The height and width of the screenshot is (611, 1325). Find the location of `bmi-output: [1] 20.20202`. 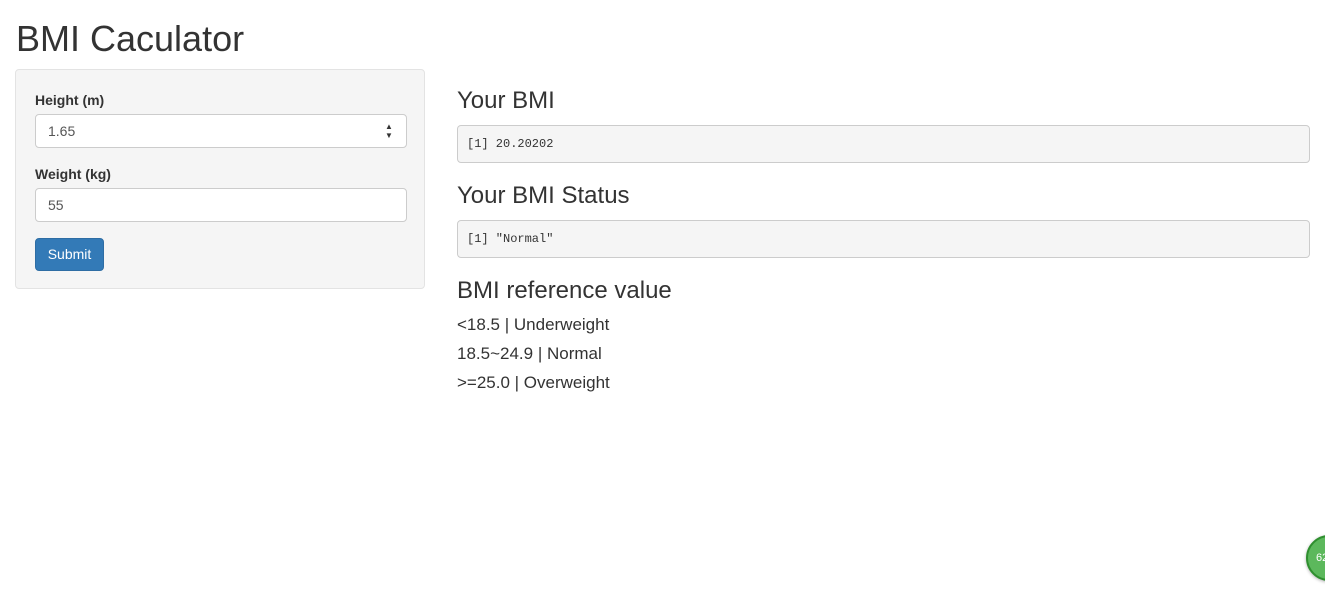

bmi-output: [1] 20.20202 is located at coordinates (883, 144).